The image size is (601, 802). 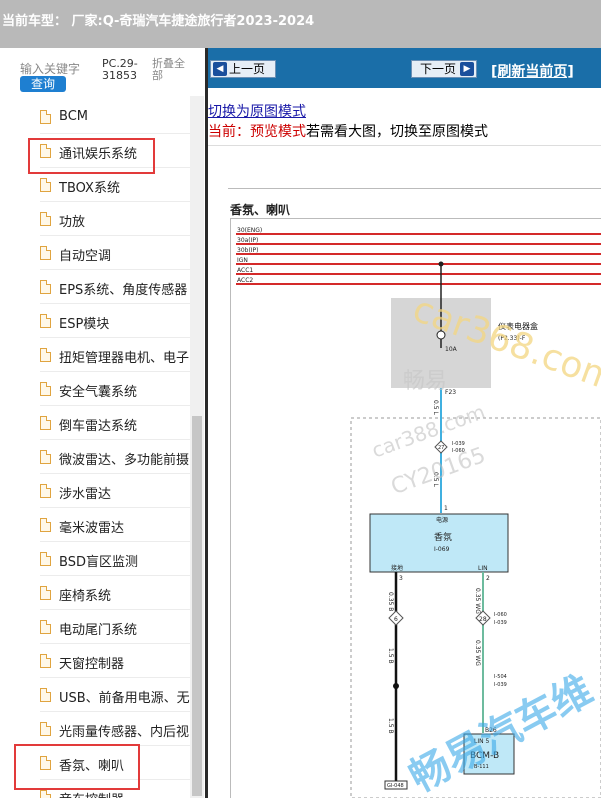 What do you see at coordinates (43, 84) in the screenshot?
I see `query-button: 查询` at bounding box center [43, 84].